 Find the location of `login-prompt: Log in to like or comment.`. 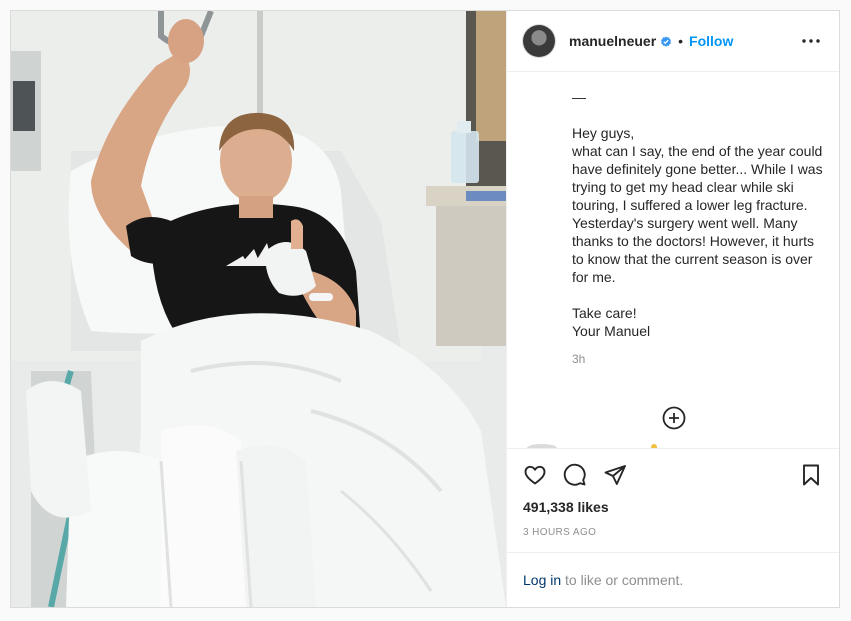

login-prompt: Log in to like or comment. is located at coordinates (673, 579).